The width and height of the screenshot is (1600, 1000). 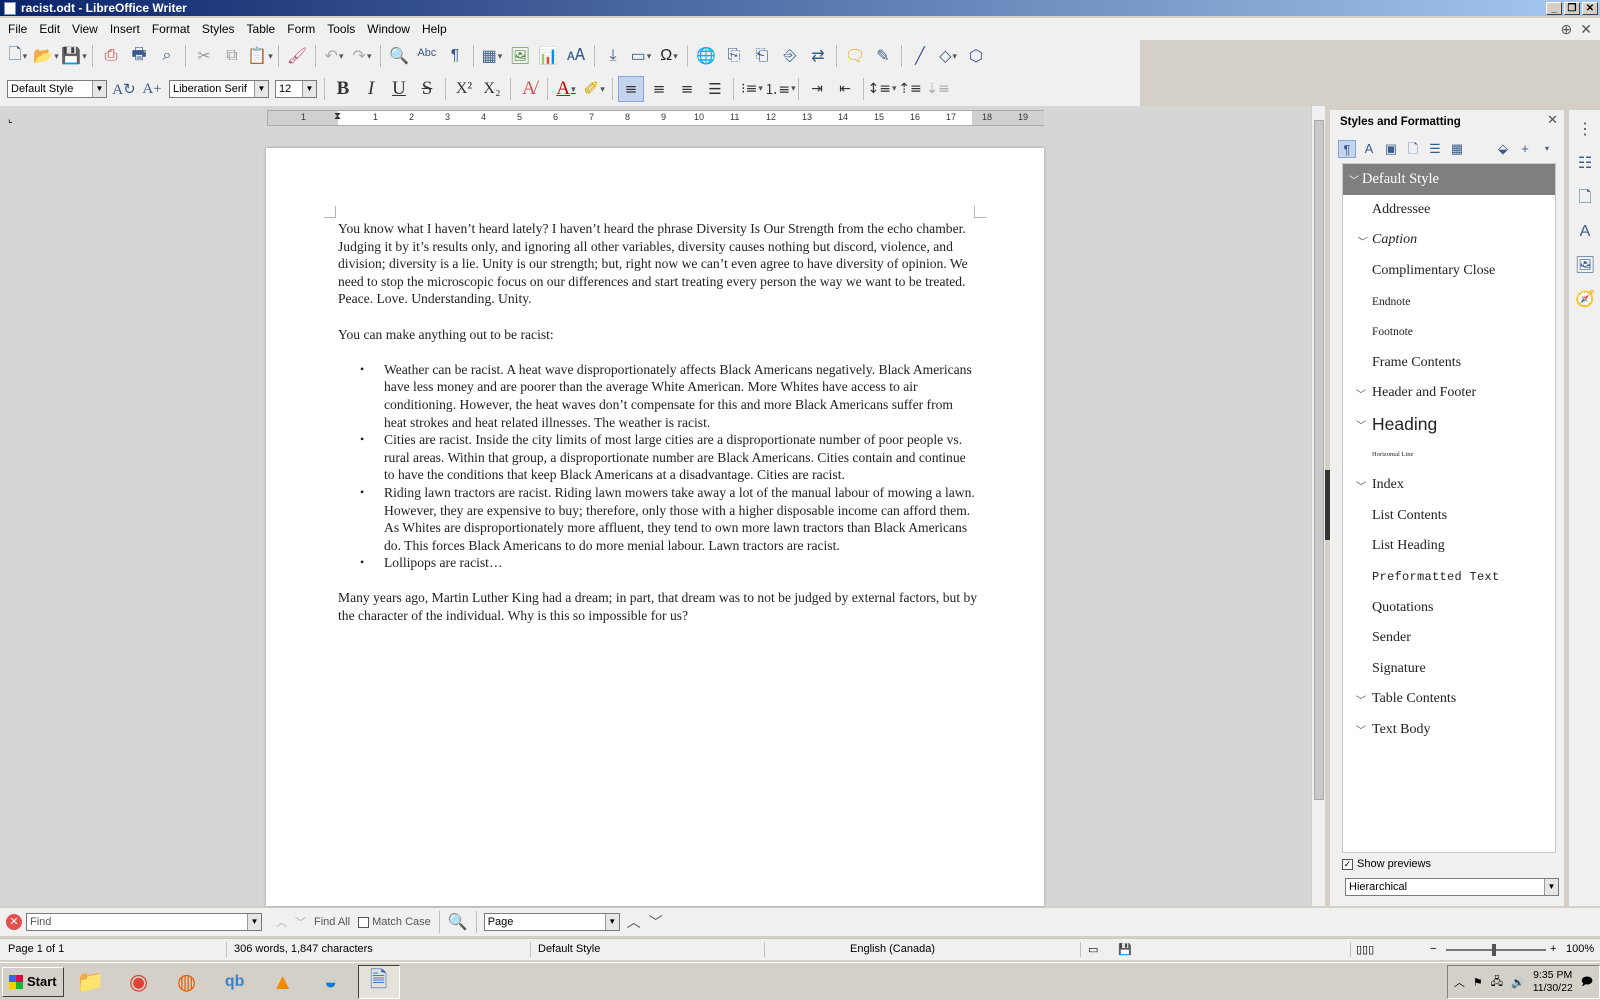 What do you see at coordinates (1449, 240) in the screenshot?
I see `style-item: ﹀ Caption` at bounding box center [1449, 240].